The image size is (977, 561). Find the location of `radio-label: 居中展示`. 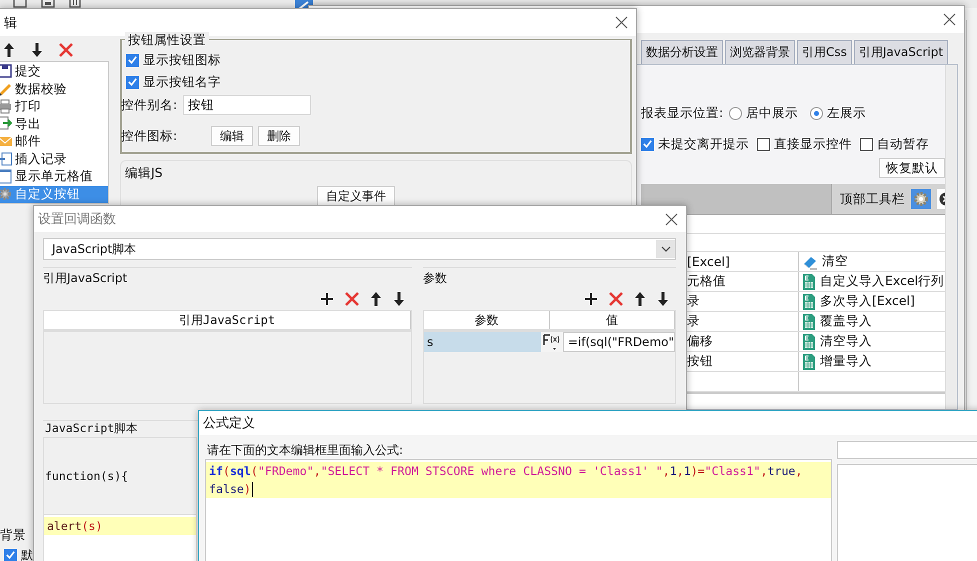

radio-label: 居中展示 is located at coordinates (772, 113).